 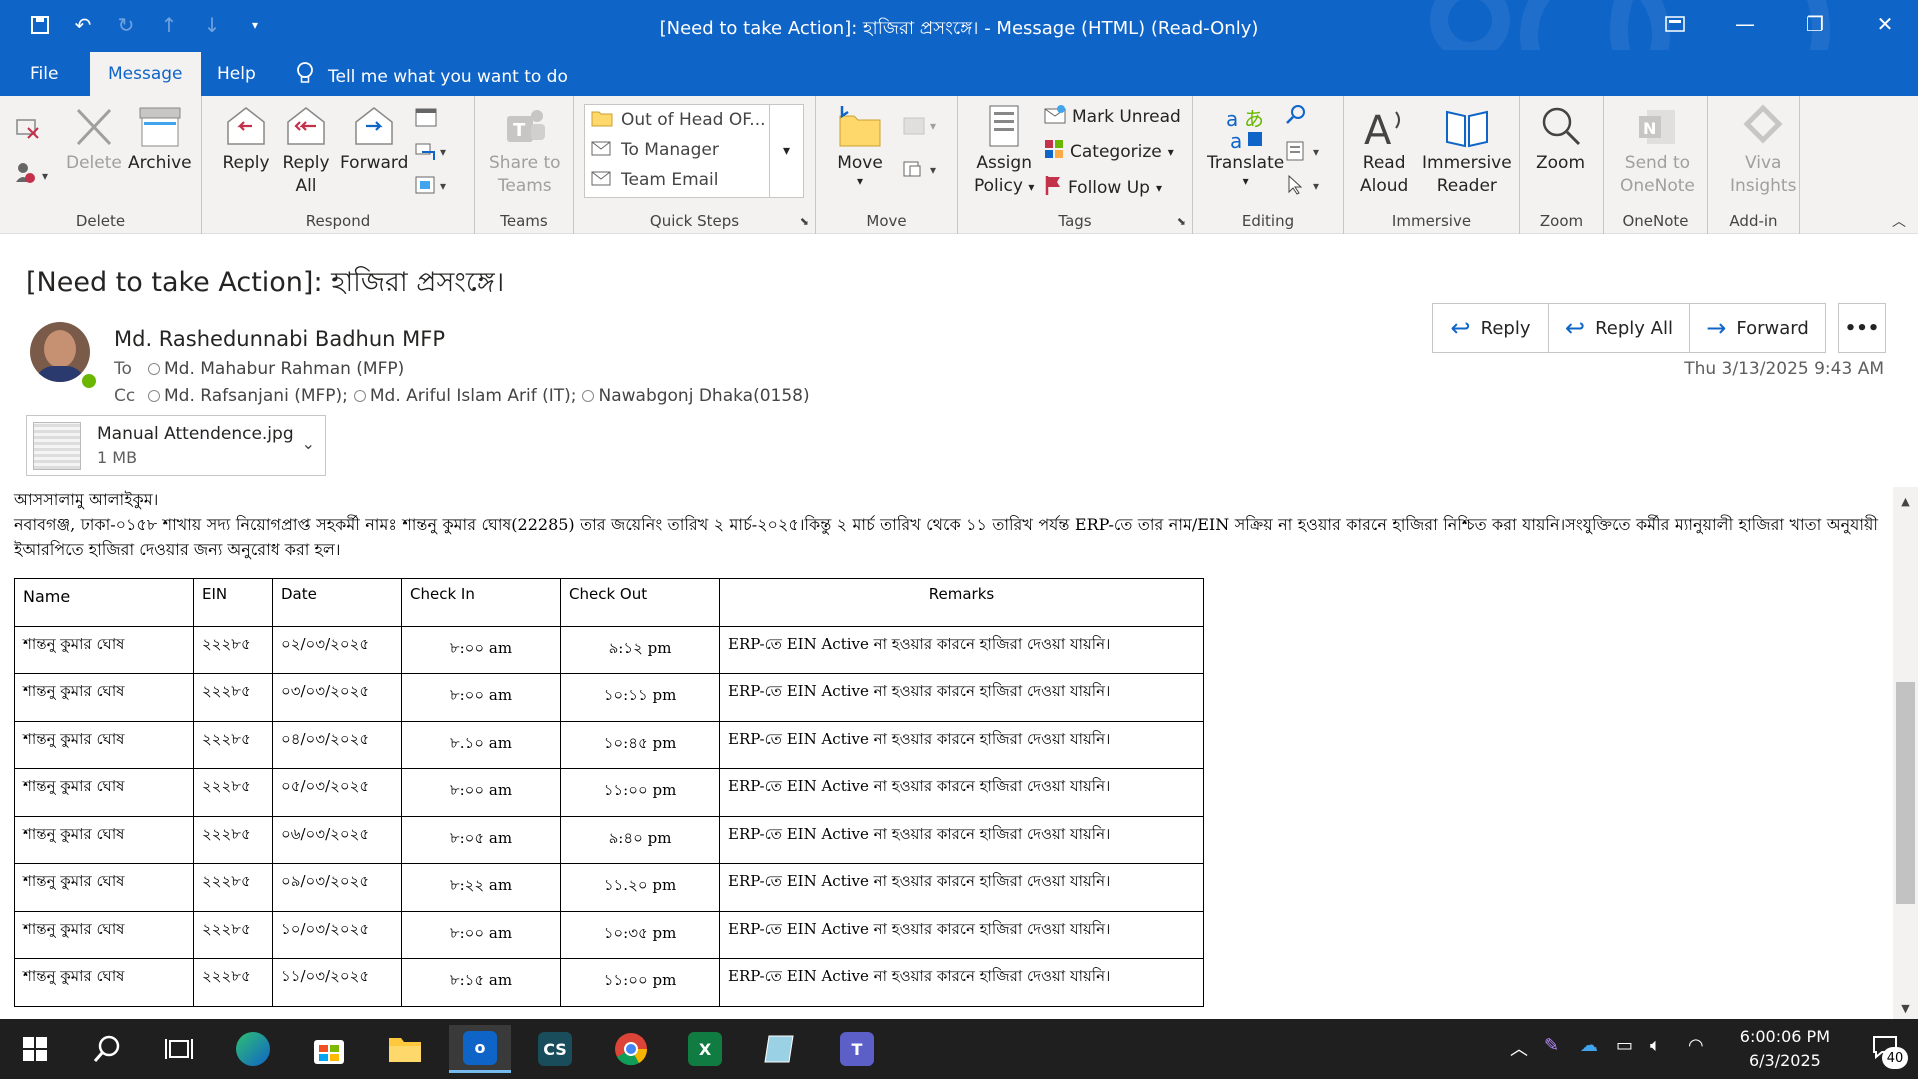 I want to click on actions-icon: ▾, so click(x=922, y=169).